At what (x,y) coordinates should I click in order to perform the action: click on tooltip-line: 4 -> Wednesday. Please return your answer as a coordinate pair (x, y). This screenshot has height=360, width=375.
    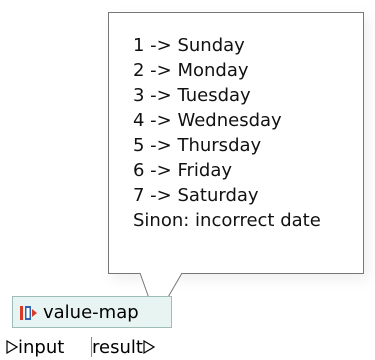
    Looking at the image, I should click on (207, 120).